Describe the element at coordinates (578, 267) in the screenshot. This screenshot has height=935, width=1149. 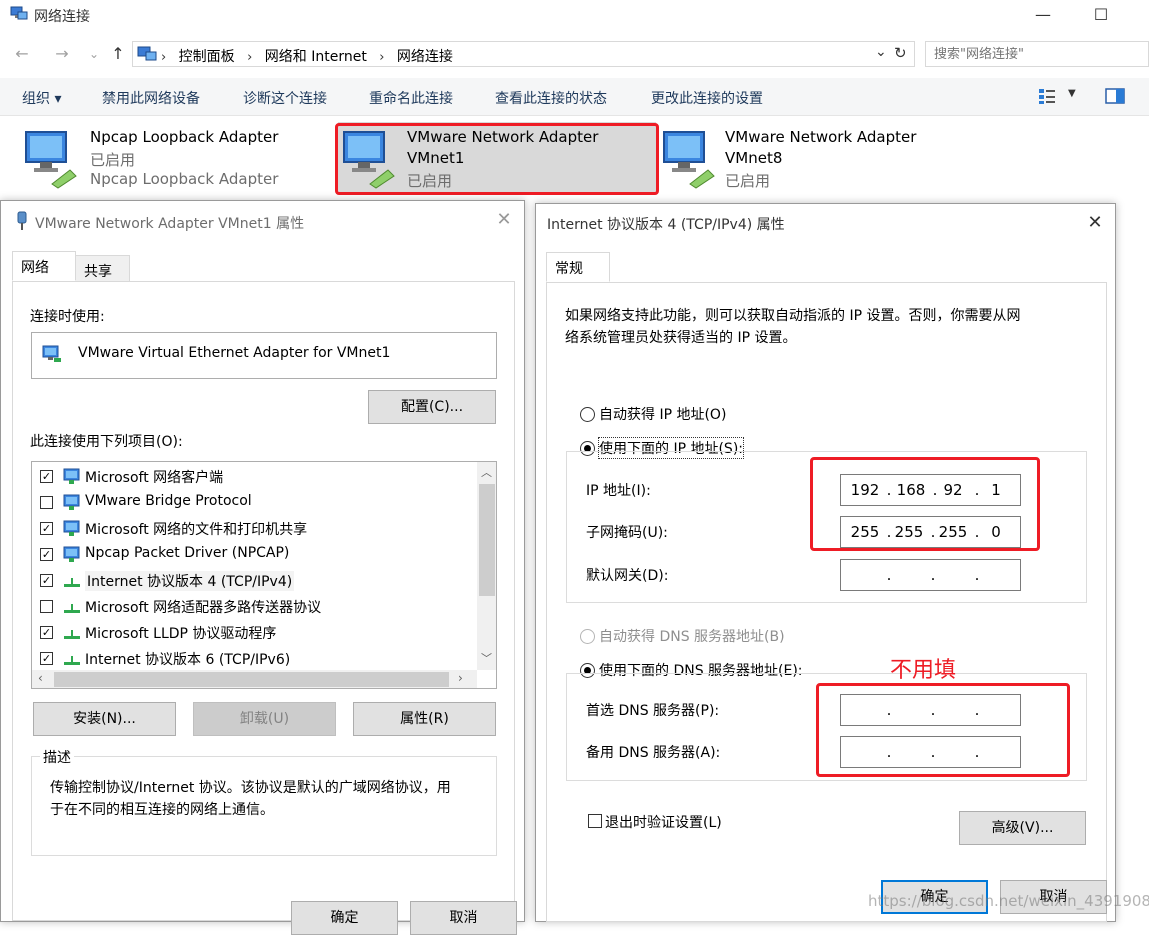
I see `tab-general: 常规` at that location.